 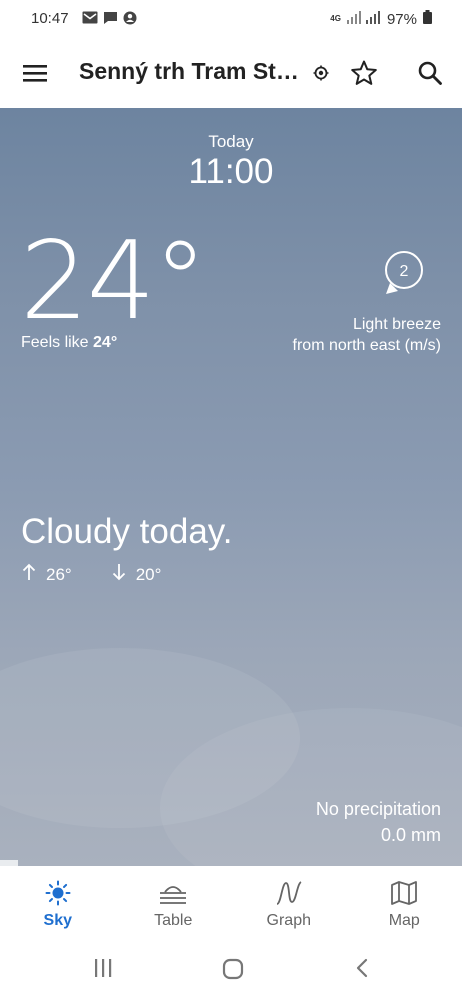 I want to click on arrow-up-icon, so click(x=29, y=574).